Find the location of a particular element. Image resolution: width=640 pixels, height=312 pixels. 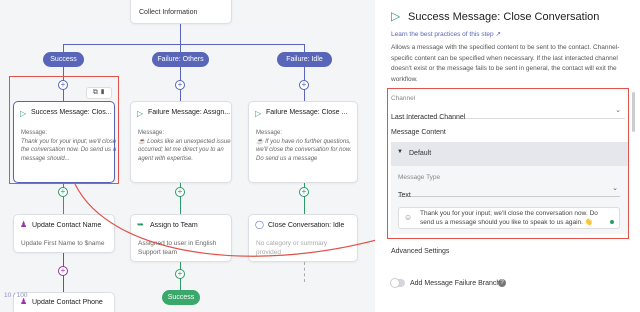

learn-link-text: Learn the best practices of this step is located at coordinates (442, 34).